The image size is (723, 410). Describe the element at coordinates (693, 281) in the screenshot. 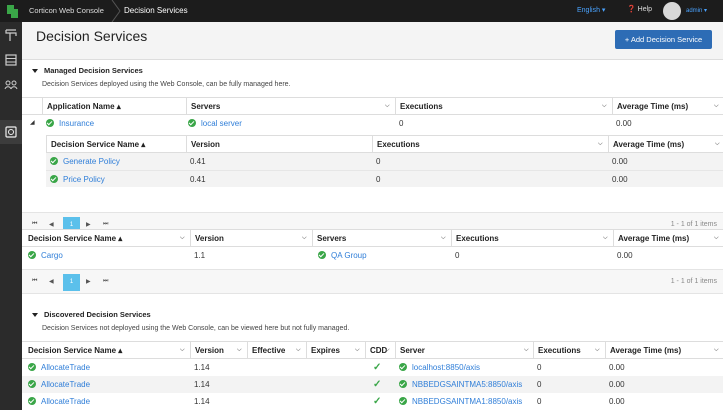

I see `pager-info: 1 - 1 of 1 items` at that location.